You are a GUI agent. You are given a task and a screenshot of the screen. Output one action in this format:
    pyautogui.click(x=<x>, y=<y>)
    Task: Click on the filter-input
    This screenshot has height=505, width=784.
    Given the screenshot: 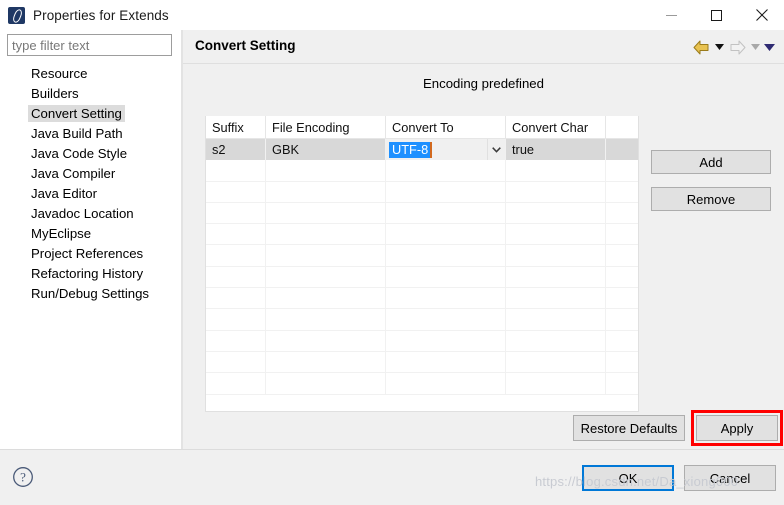 What is the action you would take?
    pyautogui.click(x=89, y=45)
    